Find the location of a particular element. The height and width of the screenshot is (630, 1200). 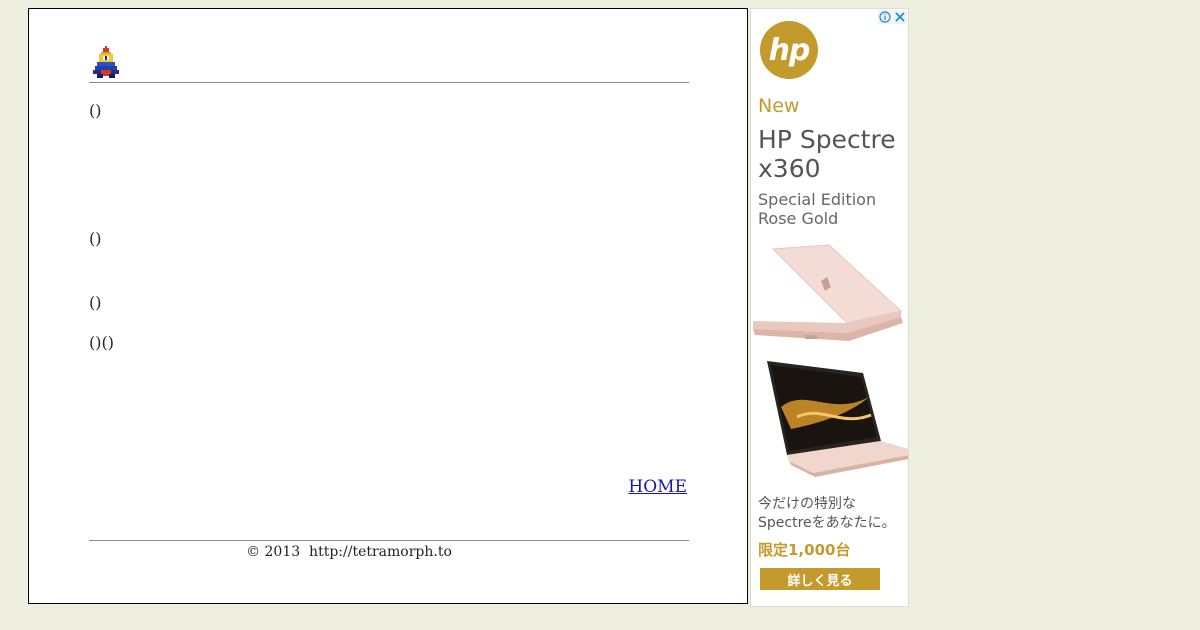

ad-subtitle-line1: Special Edition is located at coordinates (817, 199).